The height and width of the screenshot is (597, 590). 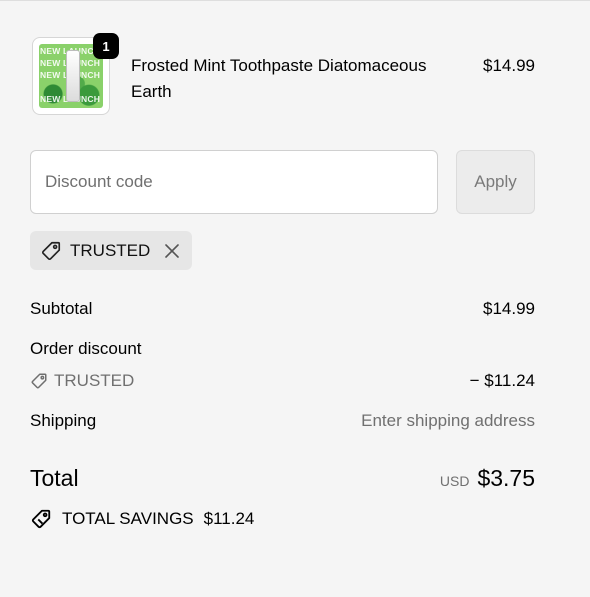 I want to click on subtotal-value: $14.99, so click(x=509, y=308).